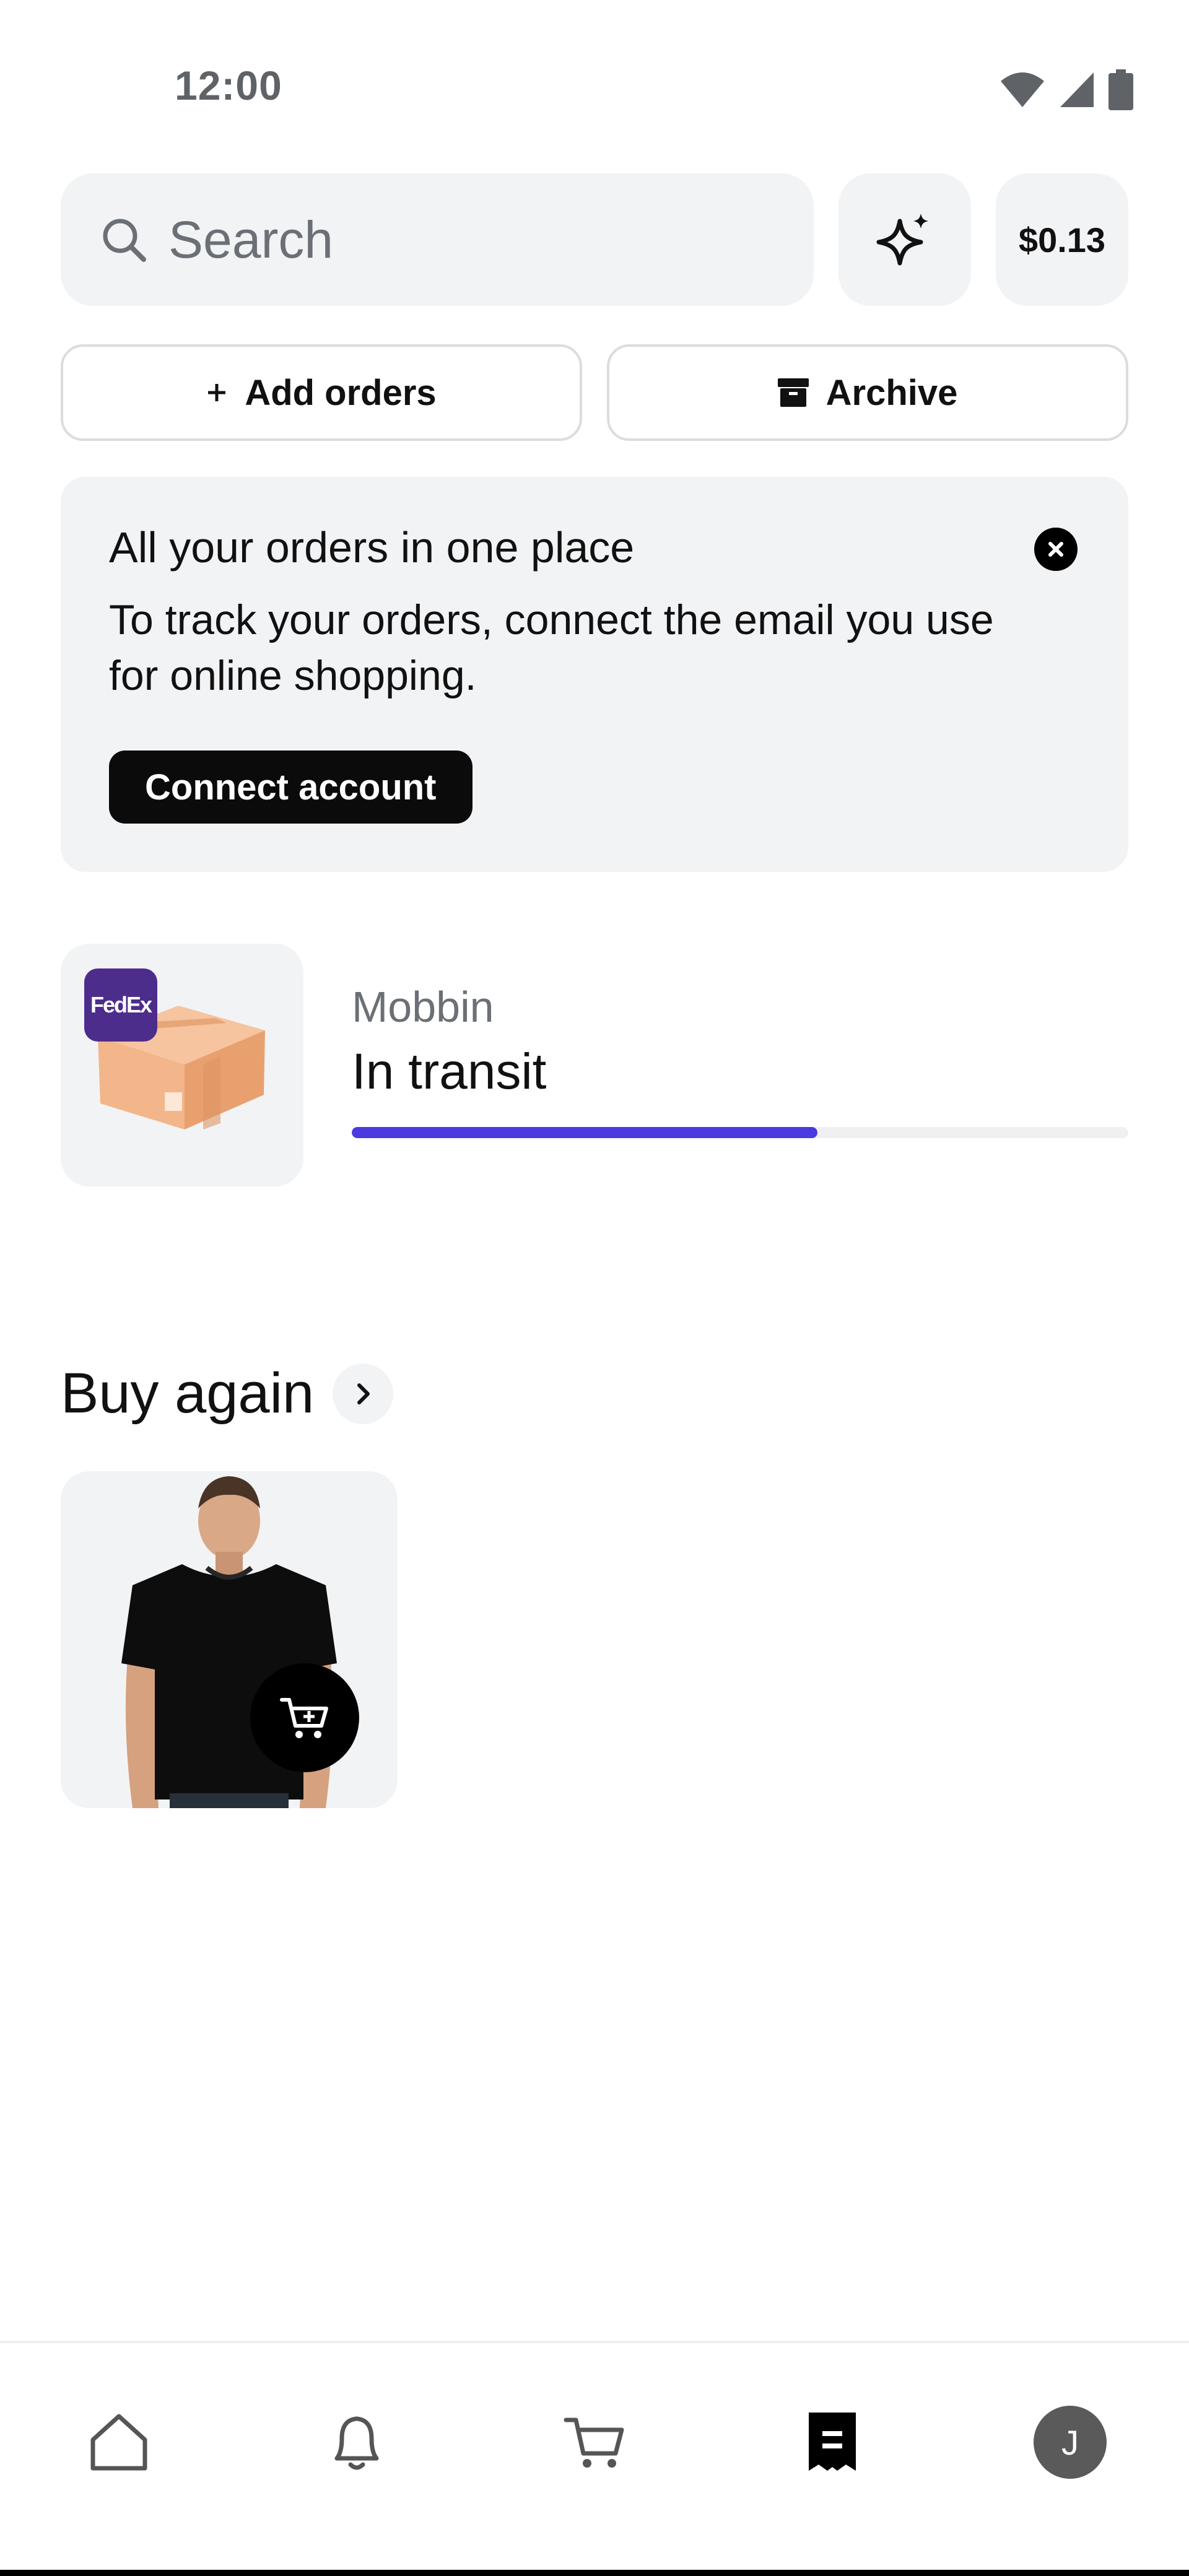  What do you see at coordinates (423, 1007) in the screenshot?
I see `order-merchant: Mobbin` at bounding box center [423, 1007].